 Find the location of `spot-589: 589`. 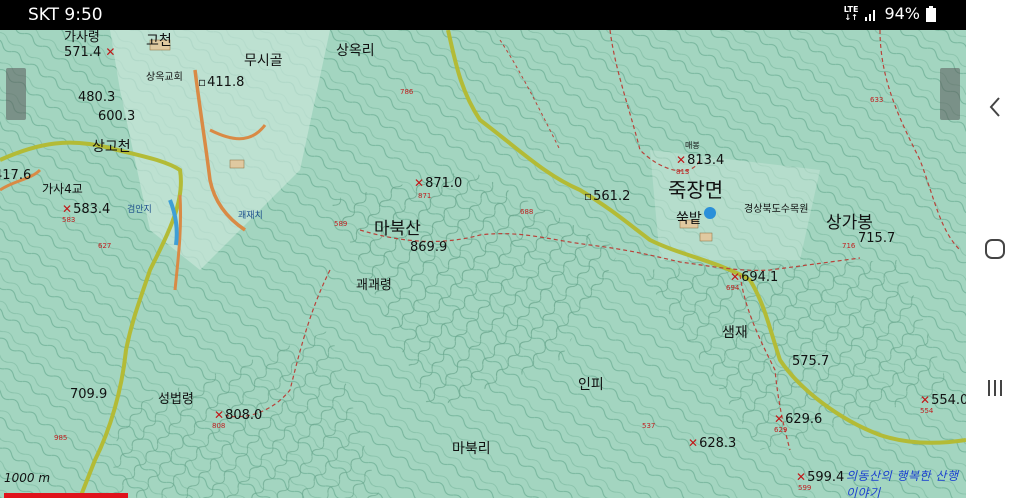

spot-589: 589 is located at coordinates (341, 224).